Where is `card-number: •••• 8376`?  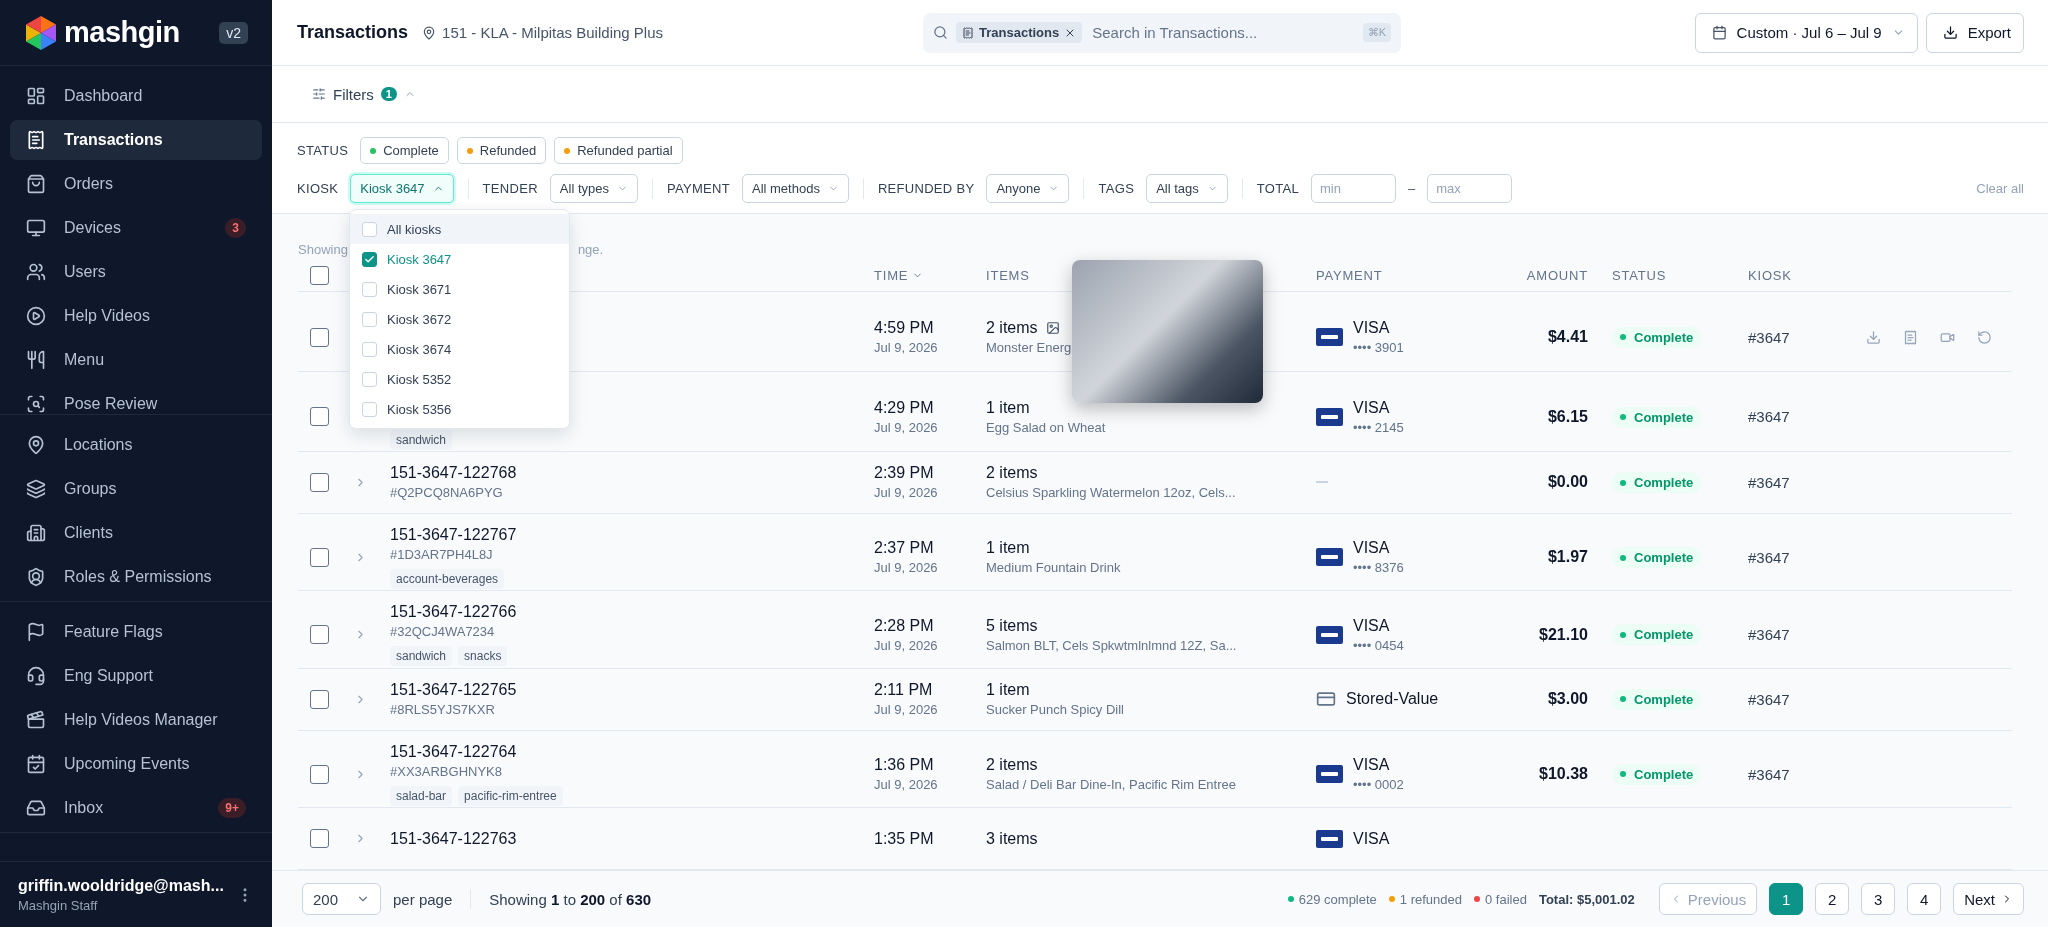 card-number: •••• 8376 is located at coordinates (1378, 568).